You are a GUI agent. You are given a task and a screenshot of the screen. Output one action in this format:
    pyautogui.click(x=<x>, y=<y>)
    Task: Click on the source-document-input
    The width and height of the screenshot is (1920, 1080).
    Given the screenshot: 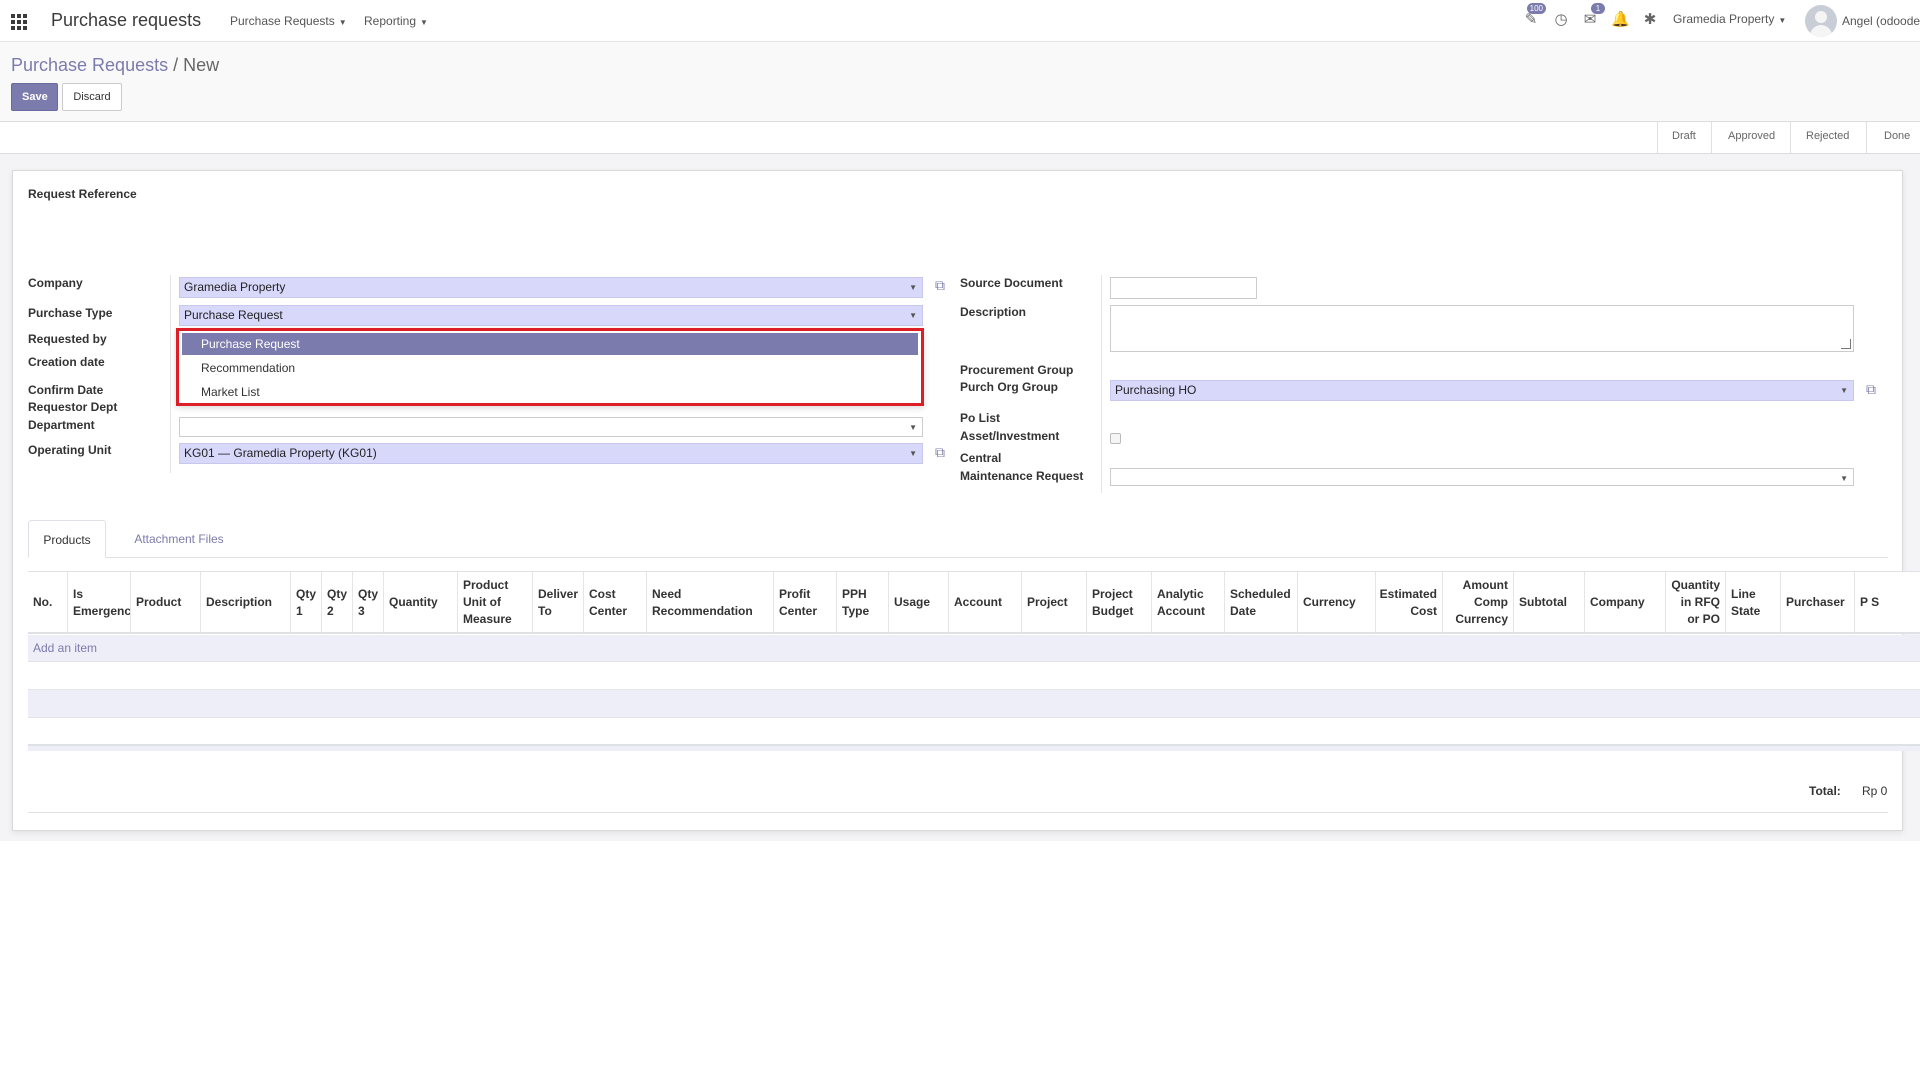 What is the action you would take?
    pyautogui.click(x=1183, y=288)
    